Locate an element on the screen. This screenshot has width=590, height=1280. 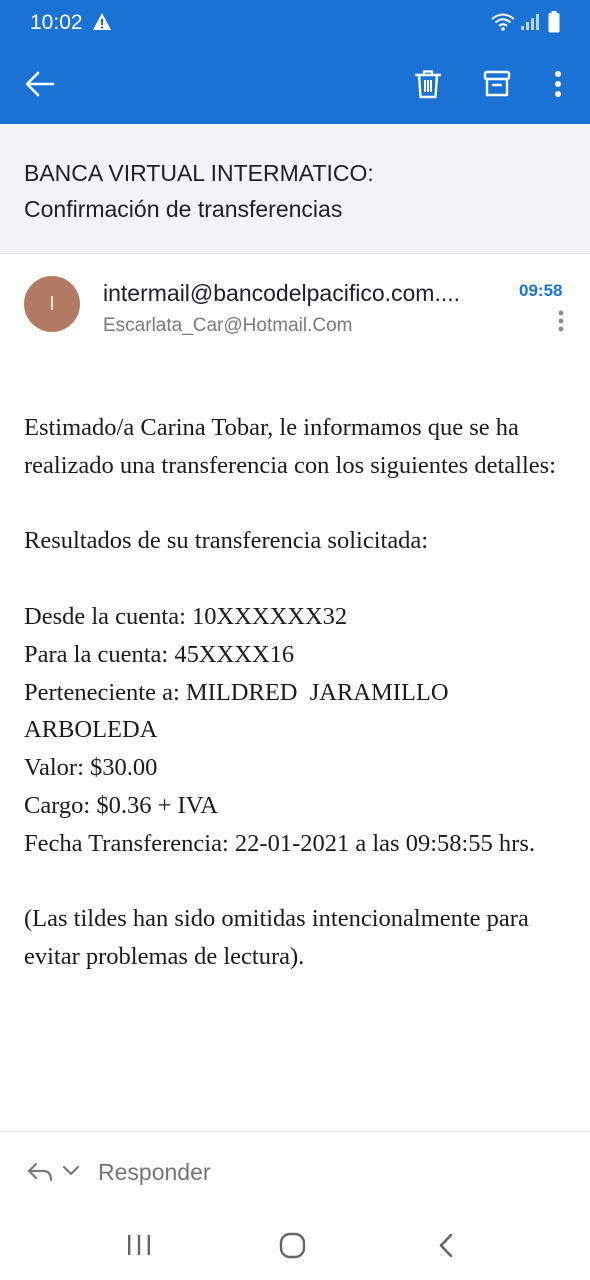
delete-icon is located at coordinates (428, 84).